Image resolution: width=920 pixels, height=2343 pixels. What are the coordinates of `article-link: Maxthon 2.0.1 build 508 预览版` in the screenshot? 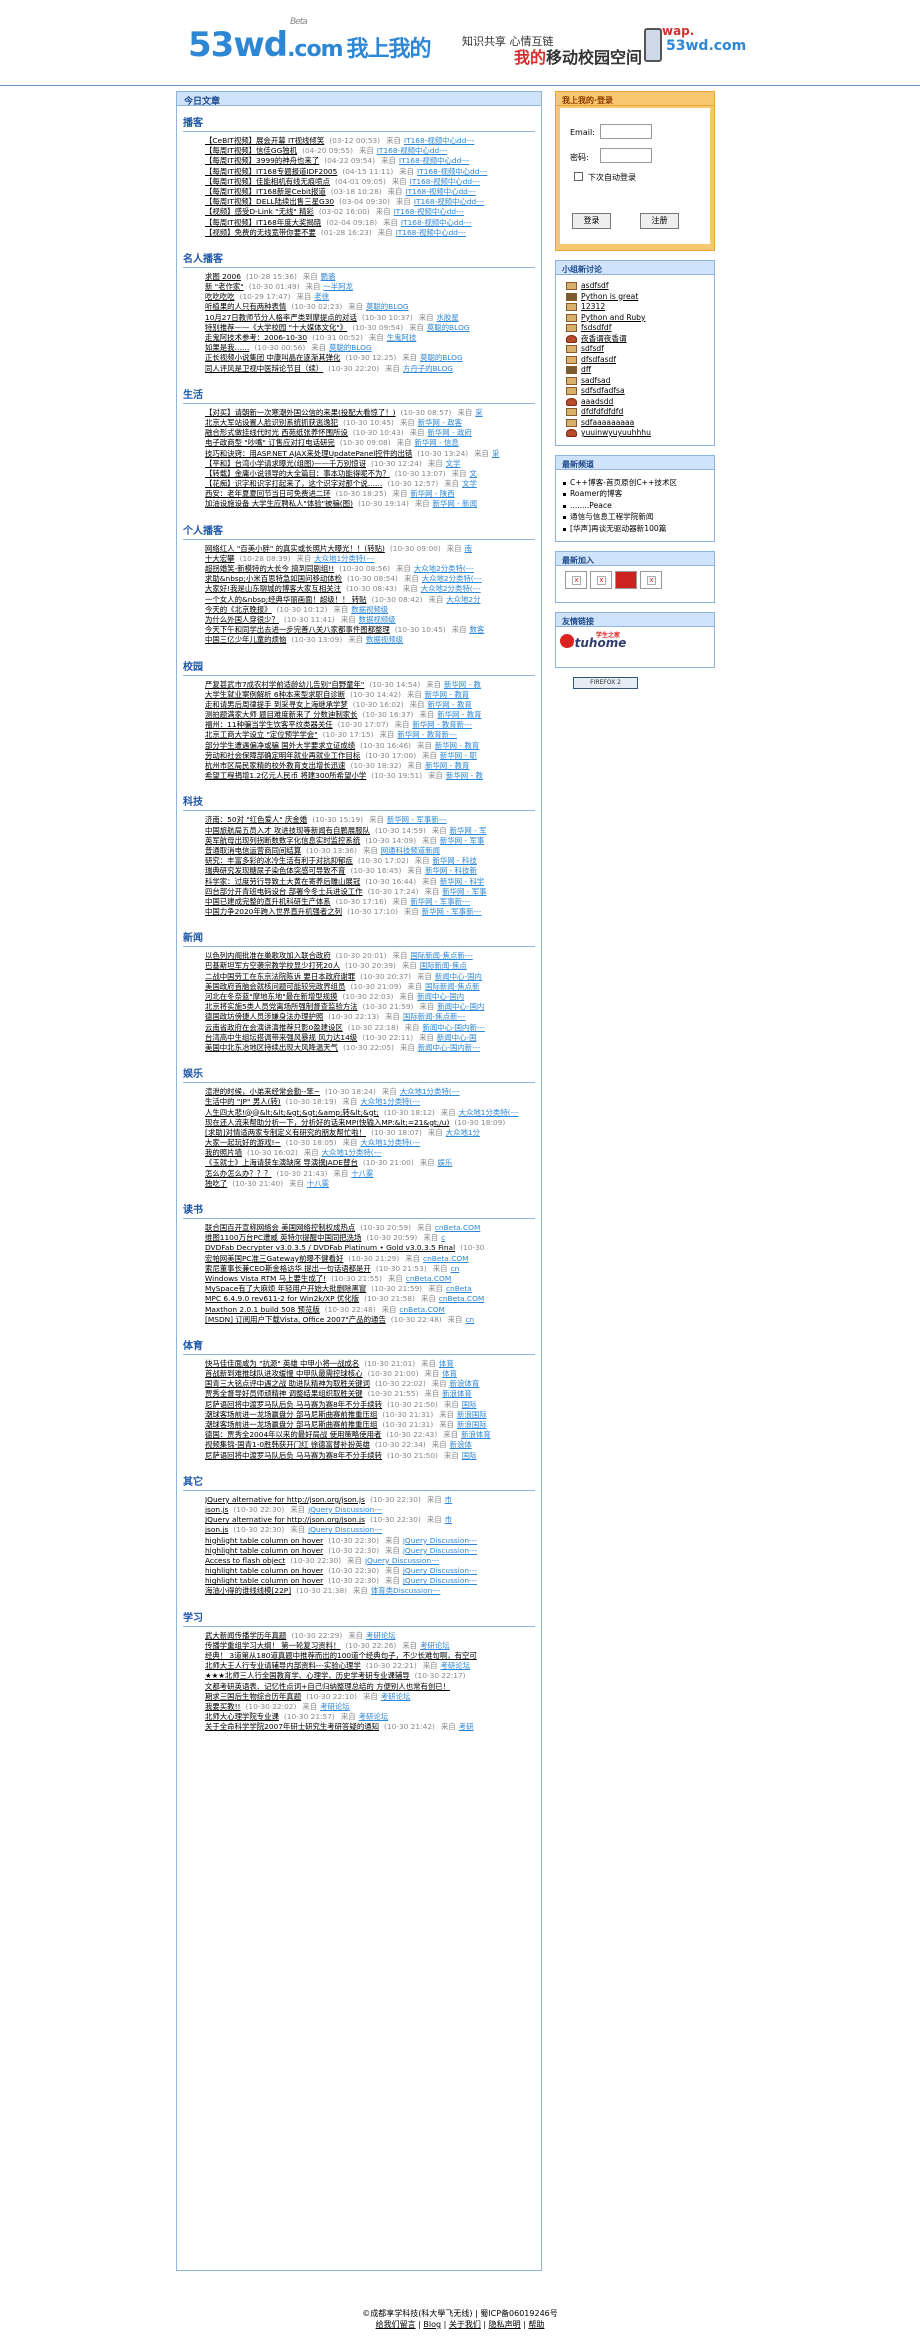 It's located at (262, 1309).